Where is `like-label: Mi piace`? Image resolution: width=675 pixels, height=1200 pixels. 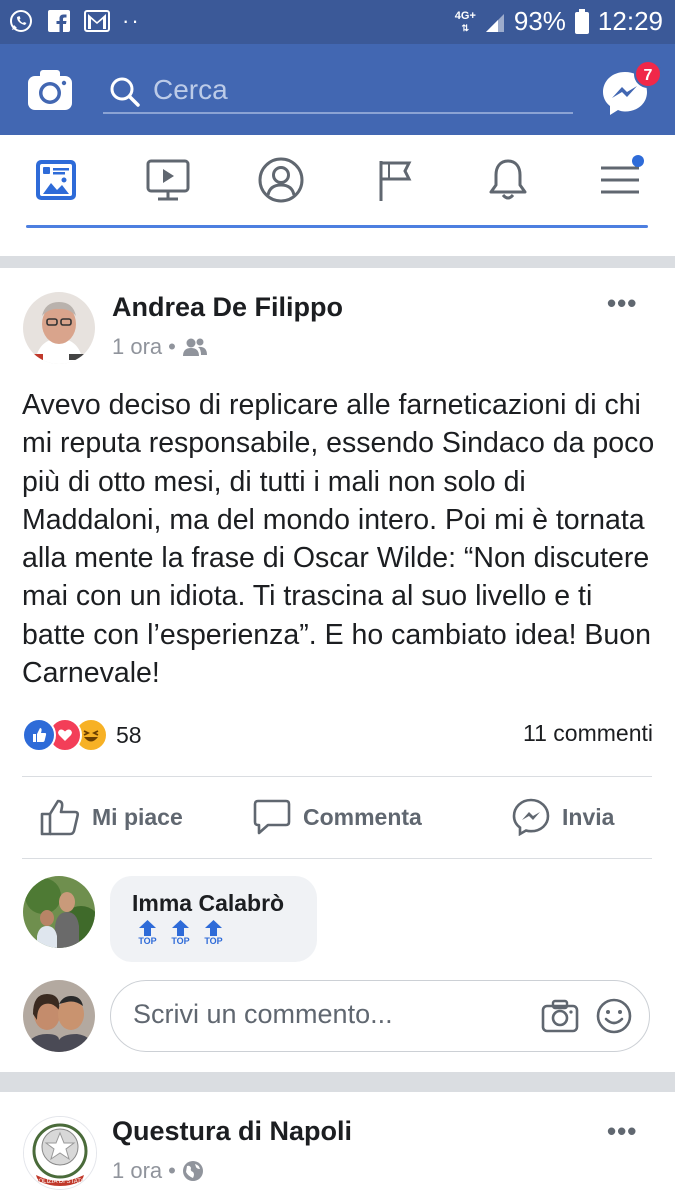
like-label: Mi piace is located at coordinates (137, 816).